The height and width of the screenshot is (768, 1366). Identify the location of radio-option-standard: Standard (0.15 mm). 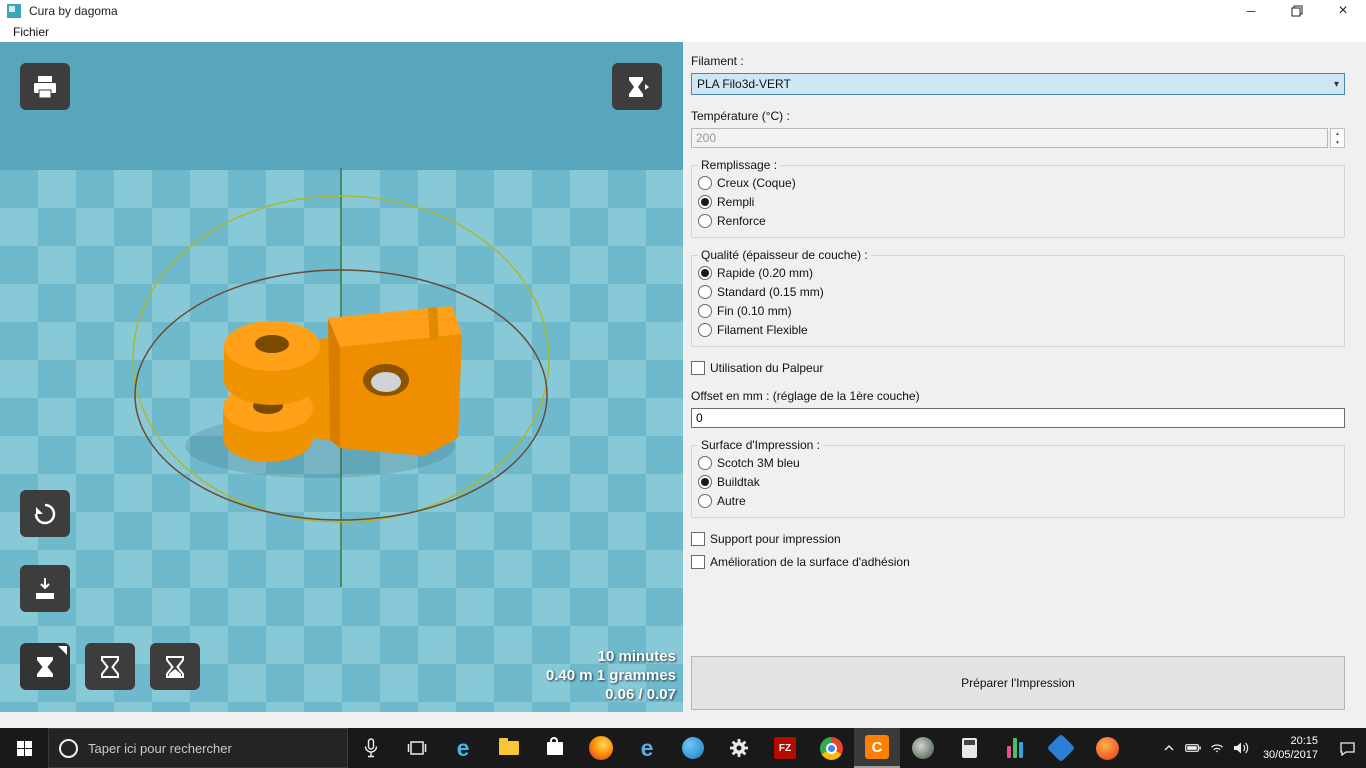
(1018, 291).